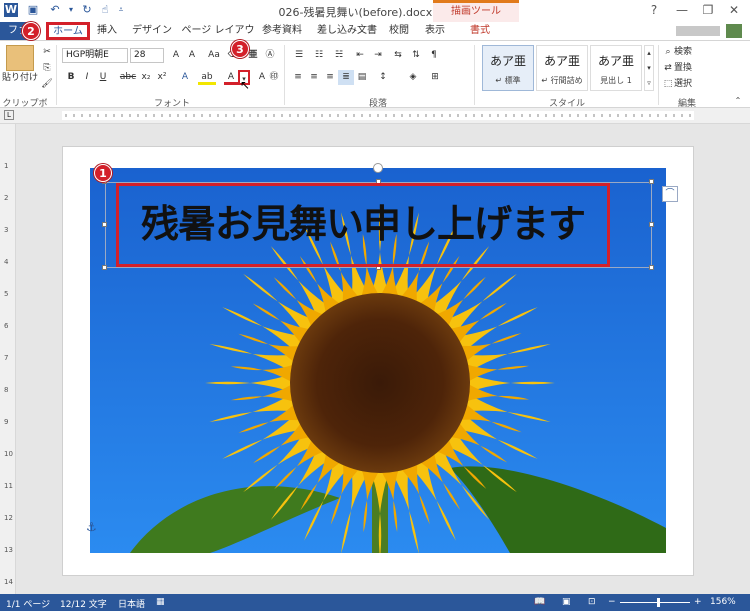  What do you see at coordinates (319, 55) in the screenshot?
I see `numbering-icon: ☷` at bounding box center [319, 55].